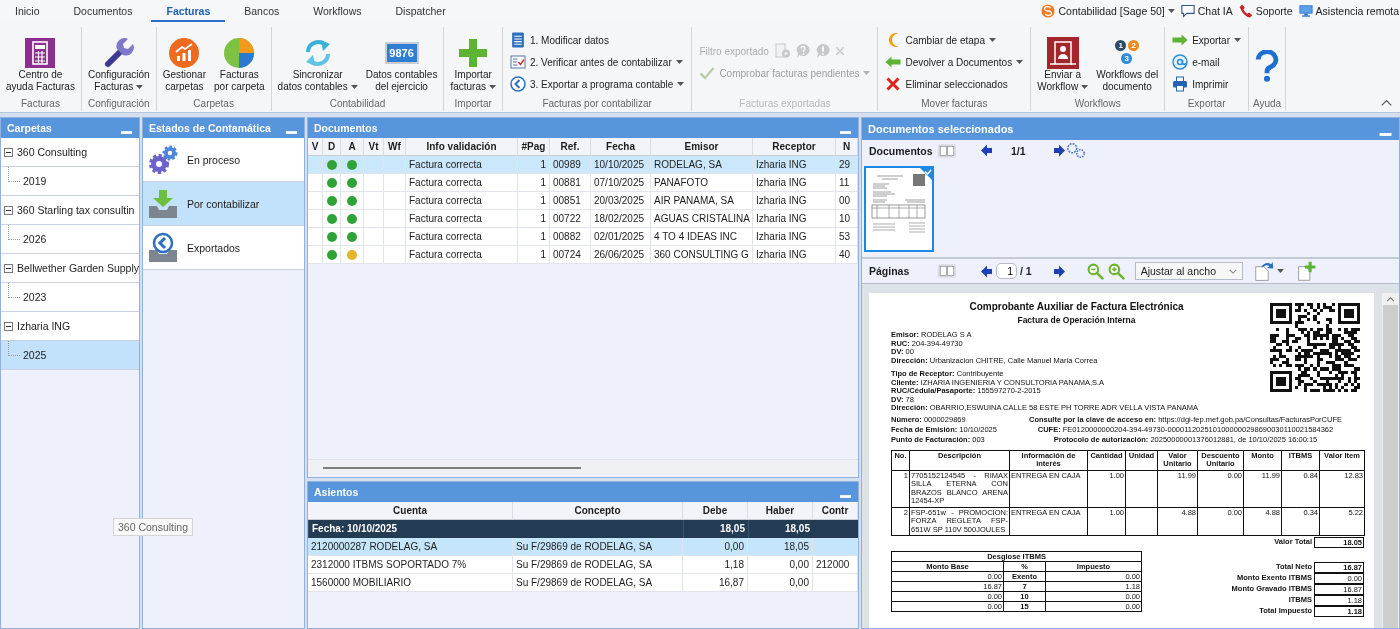  I want to click on ribbon-button: 2. Verificar antes de contabilizar, so click(597, 62).